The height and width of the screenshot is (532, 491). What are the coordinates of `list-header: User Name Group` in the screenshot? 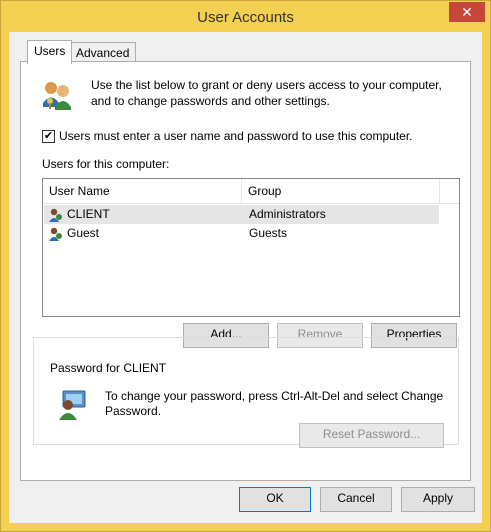 It's located at (251, 191).